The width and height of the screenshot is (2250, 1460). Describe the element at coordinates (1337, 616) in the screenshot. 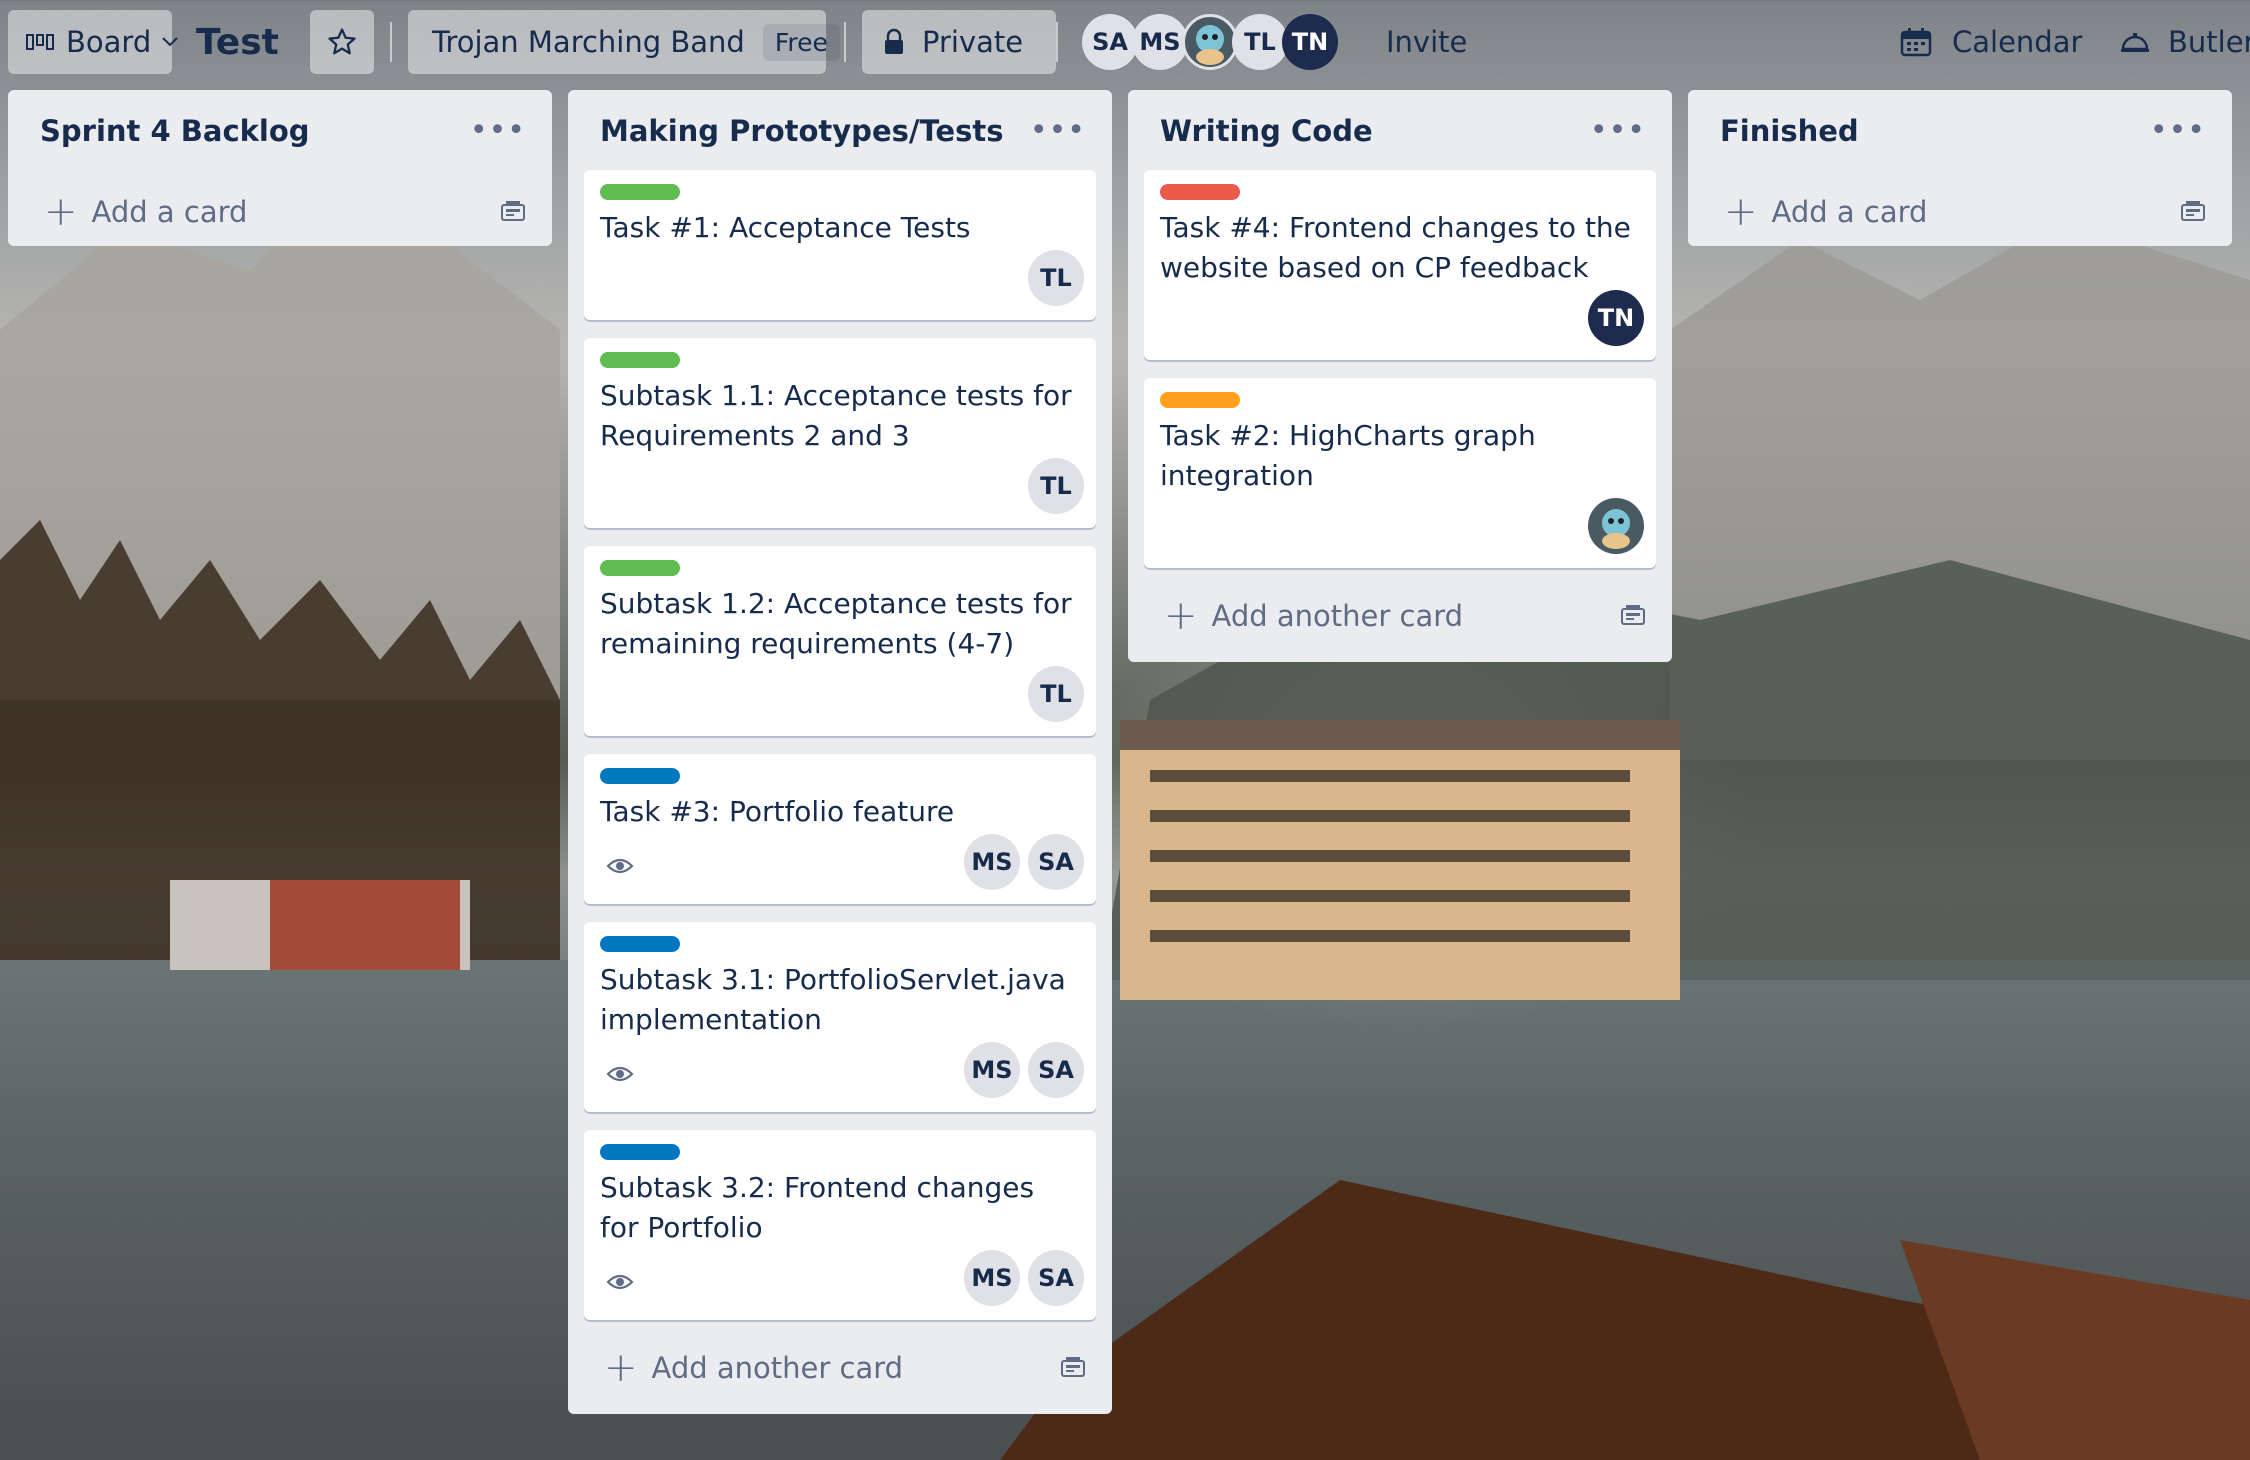

I see `add-card-label: Add another card` at that location.